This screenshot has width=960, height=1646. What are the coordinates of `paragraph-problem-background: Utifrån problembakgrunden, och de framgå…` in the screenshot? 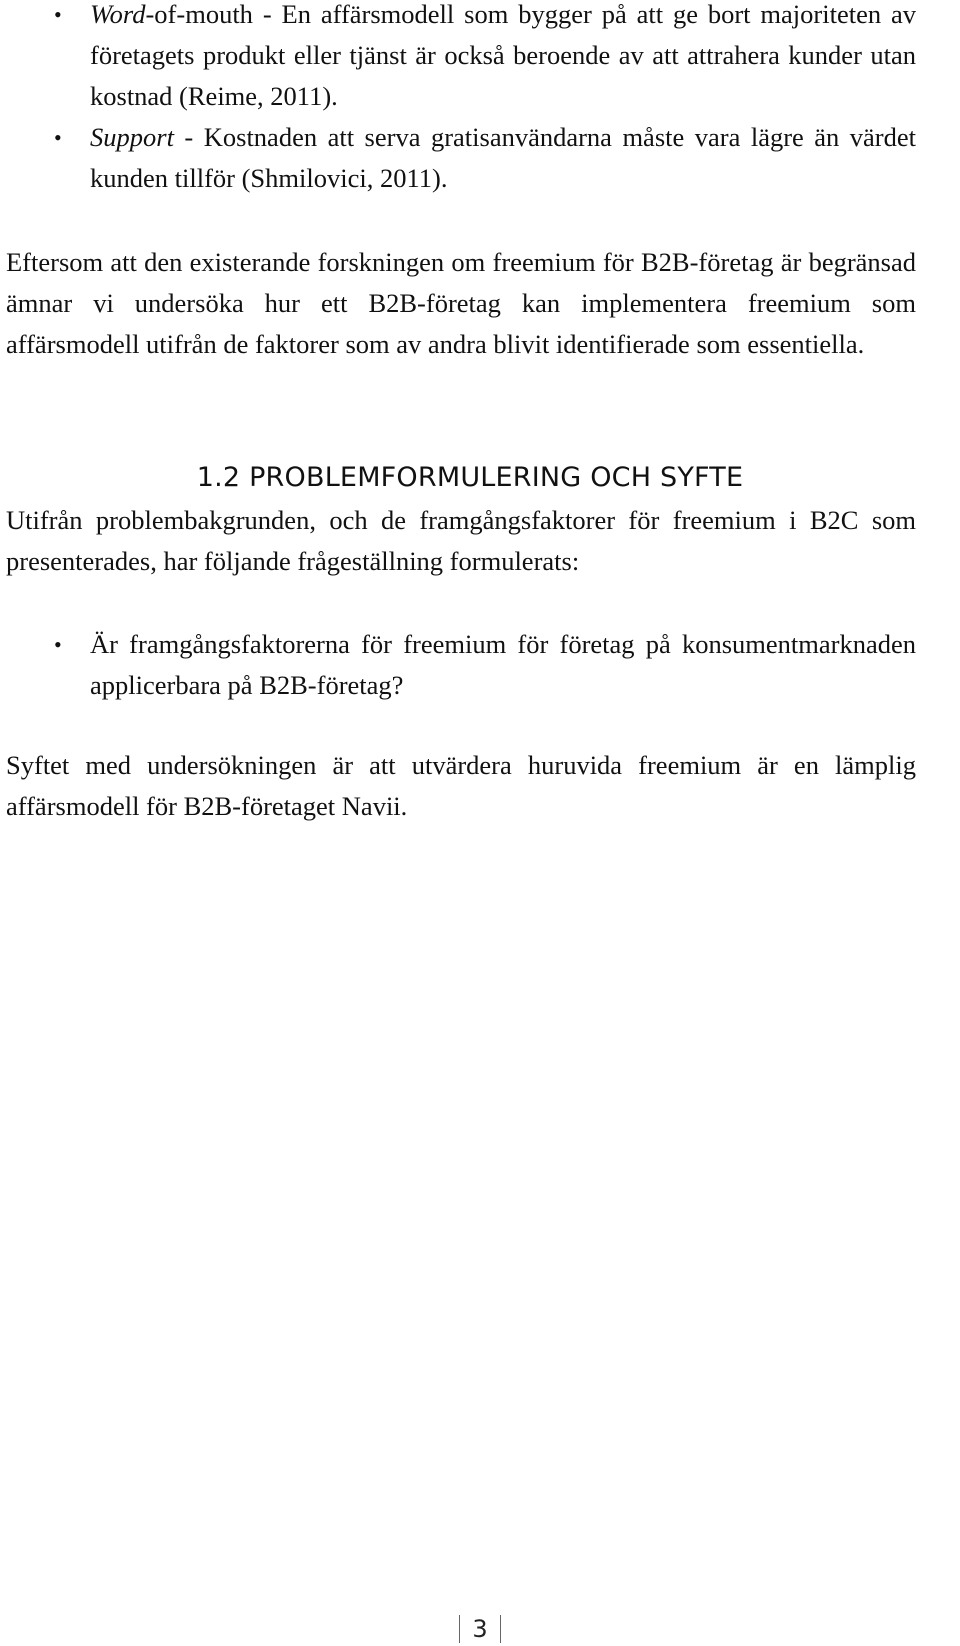 It's located at (461, 540).